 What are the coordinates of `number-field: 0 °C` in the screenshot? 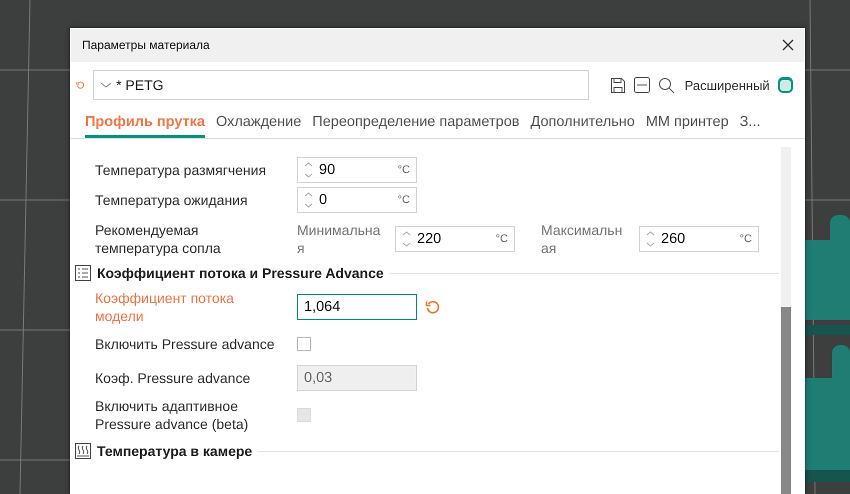 It's located at (357, 200).